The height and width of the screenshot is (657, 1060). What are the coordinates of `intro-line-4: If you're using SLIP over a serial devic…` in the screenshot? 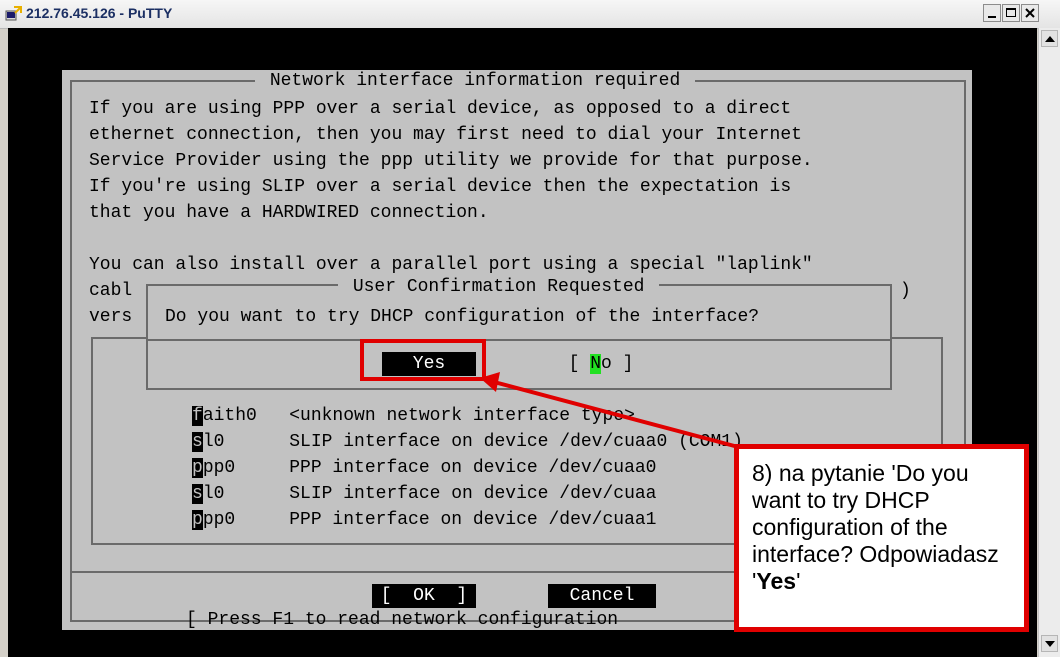 It's located at (440, 187).